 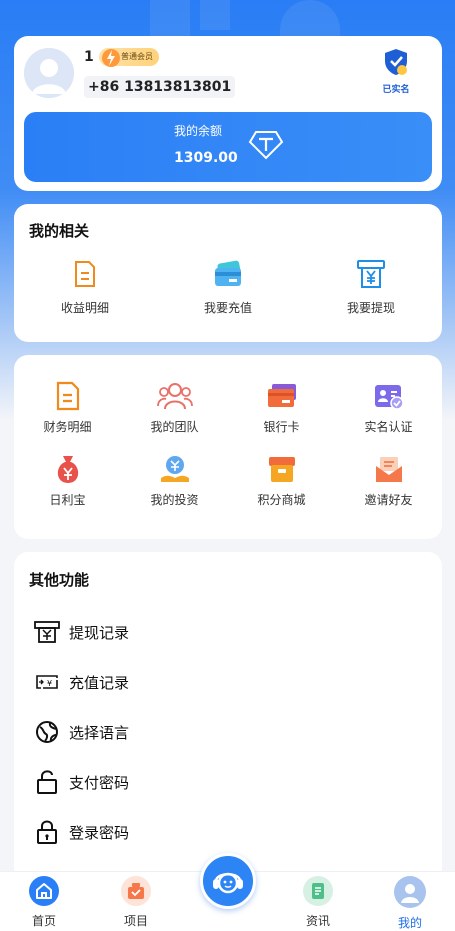 What do you see at coordinates (370, 308) in the screenshot?
I see `withdraw-label: 我要提现` at bounding box center [370, 308].